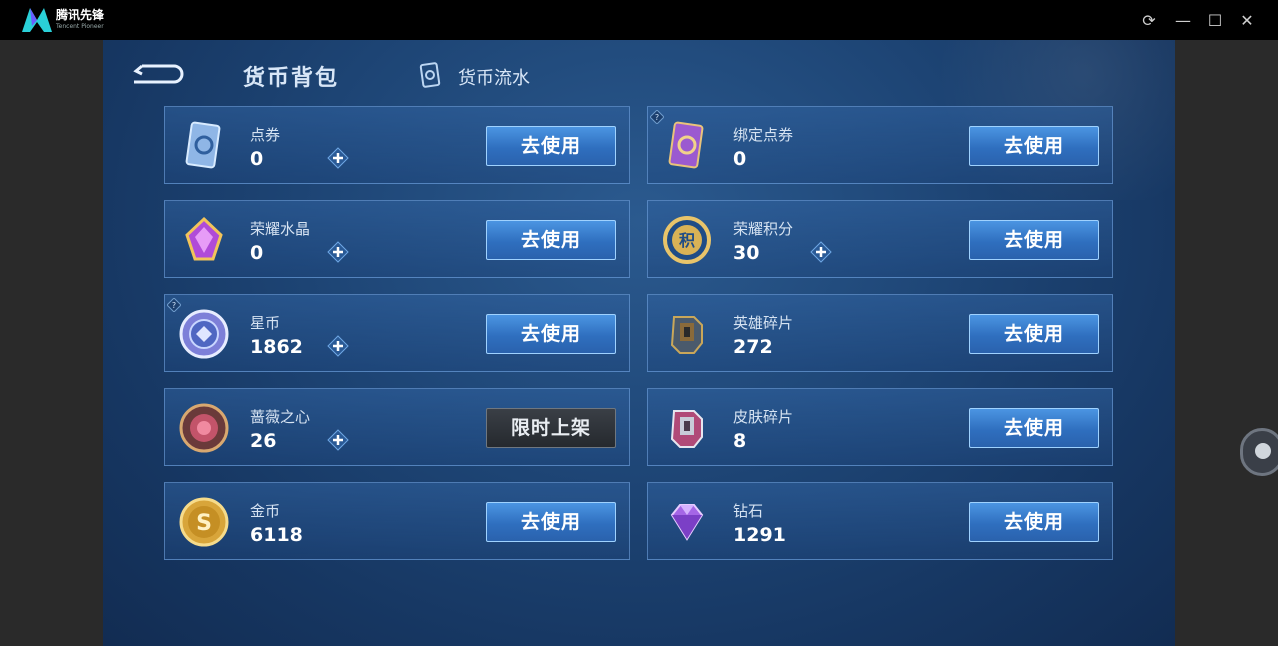  What do you see at coordinates (880, 145) in the screenshot?
I see `currency-card-bound-dianquan: ? 绑定点券 0 去使用` at bounding box center [880, 145].